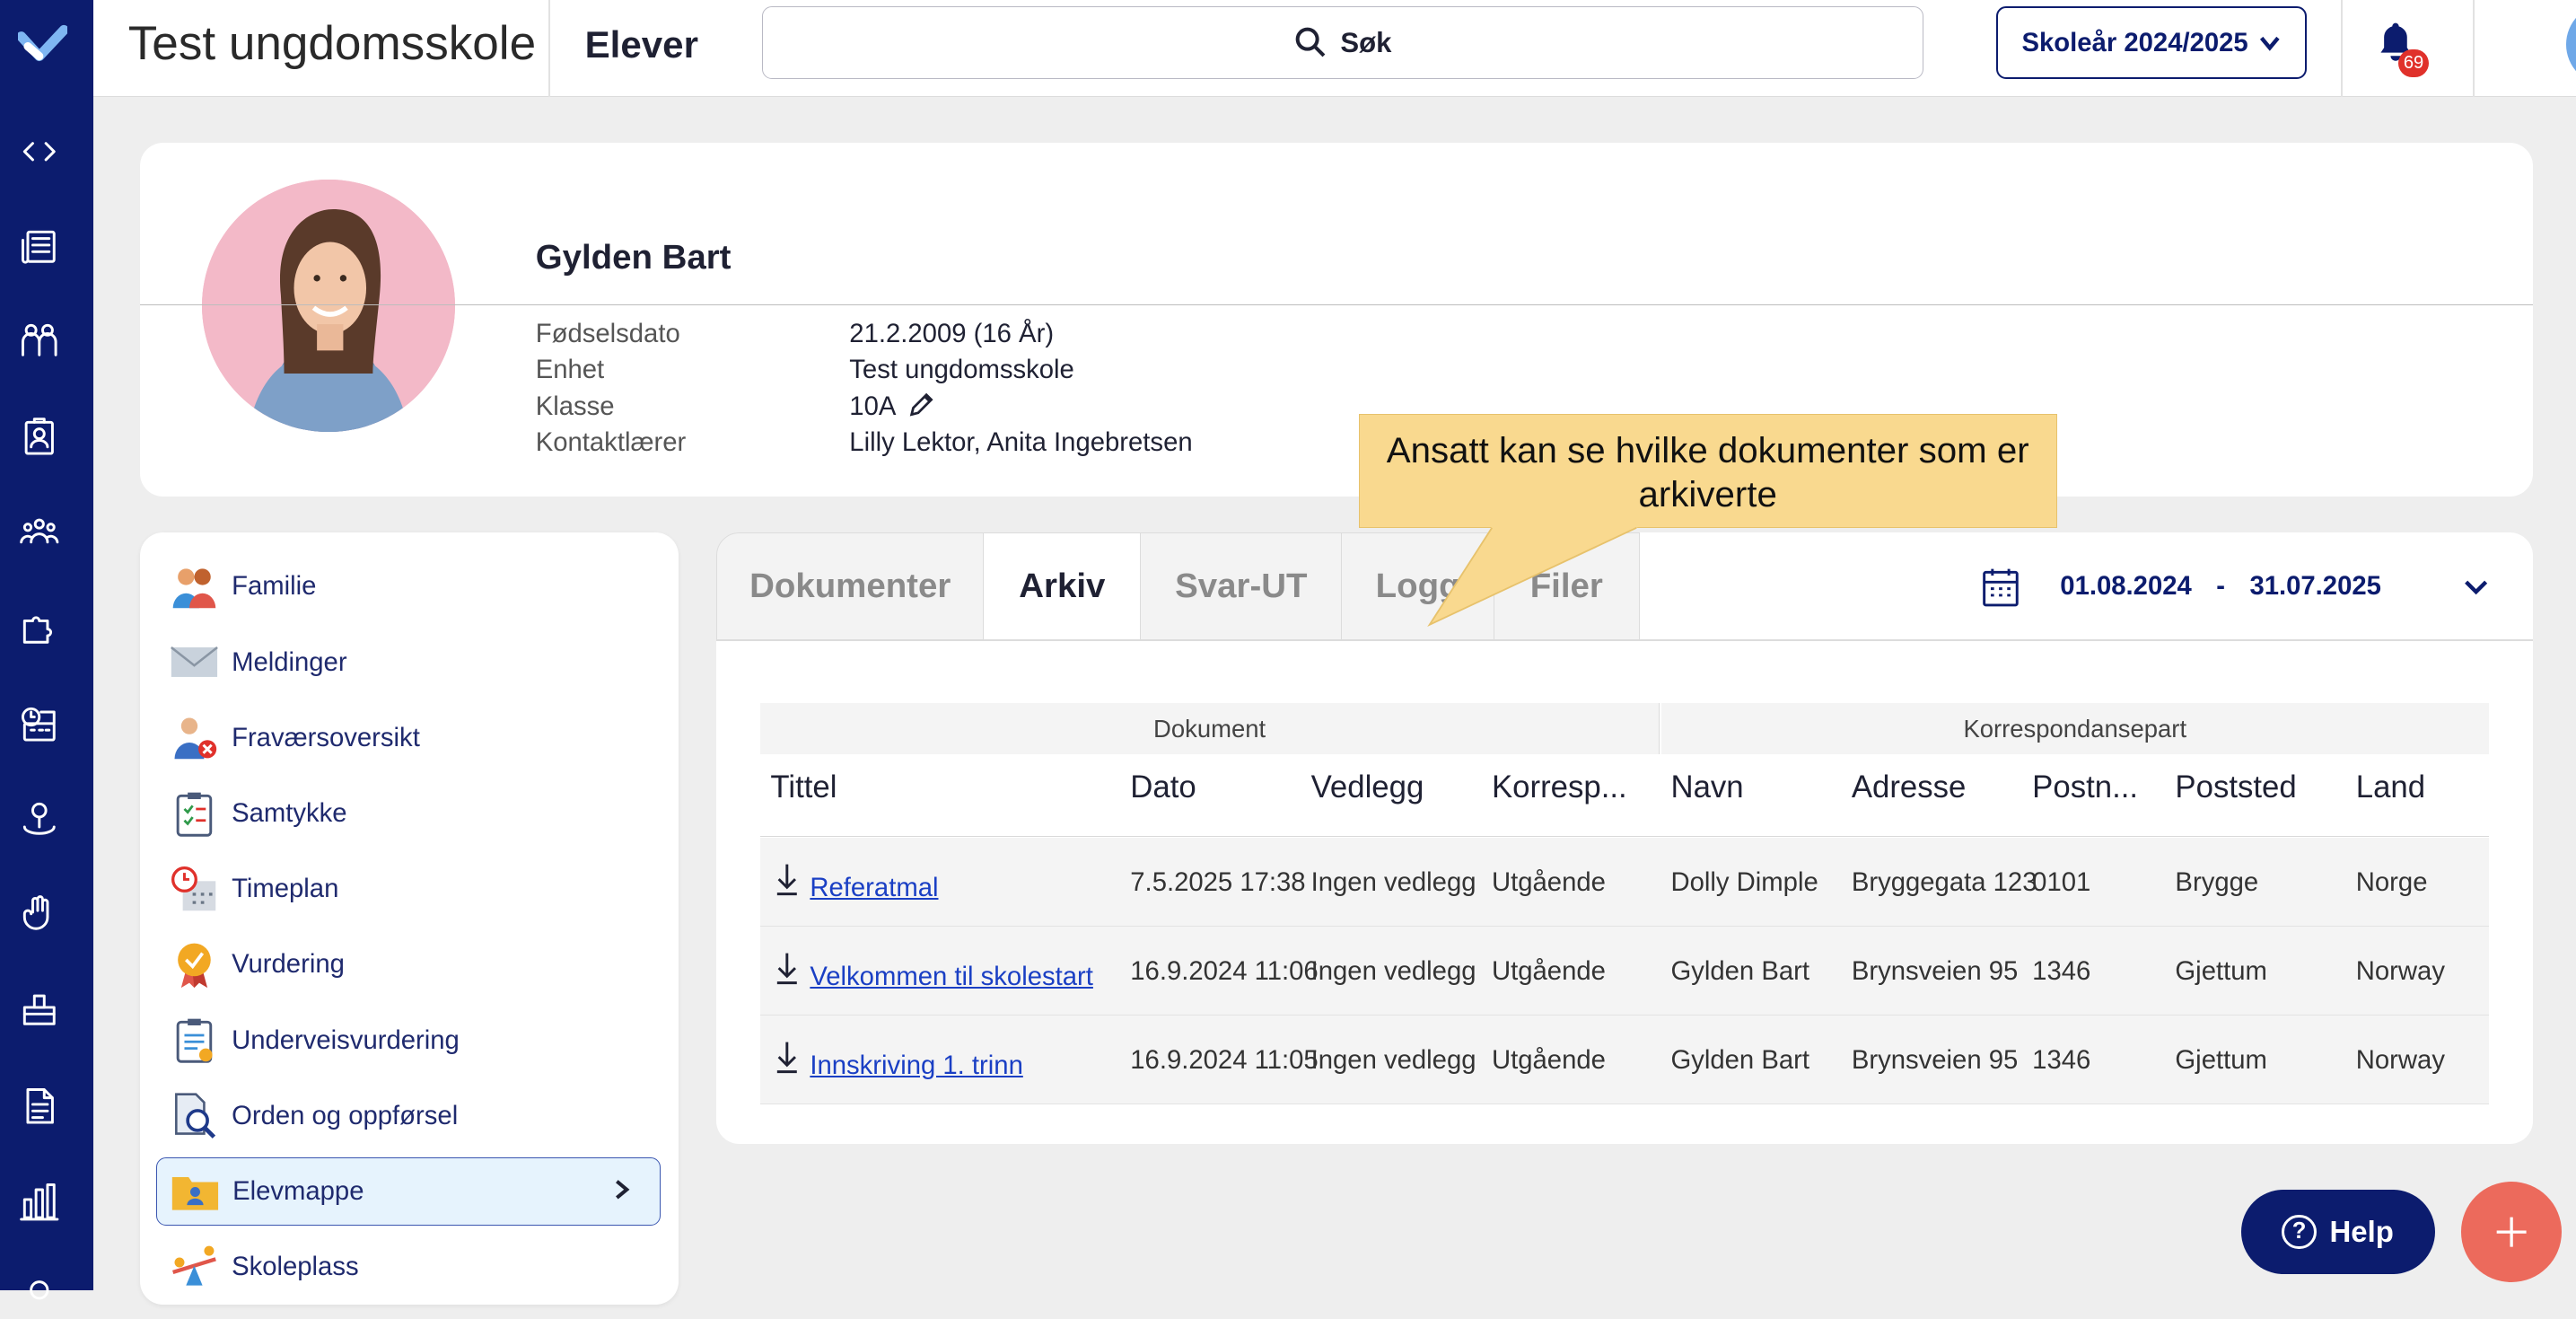 Image resolution: width=2576 pixels, height=1319 pixels. What do you see at coordinates (1241, 586) in the screenshot?
I see `tab-svar-ut: Svar-UT` at bounding box center [1241, 586].